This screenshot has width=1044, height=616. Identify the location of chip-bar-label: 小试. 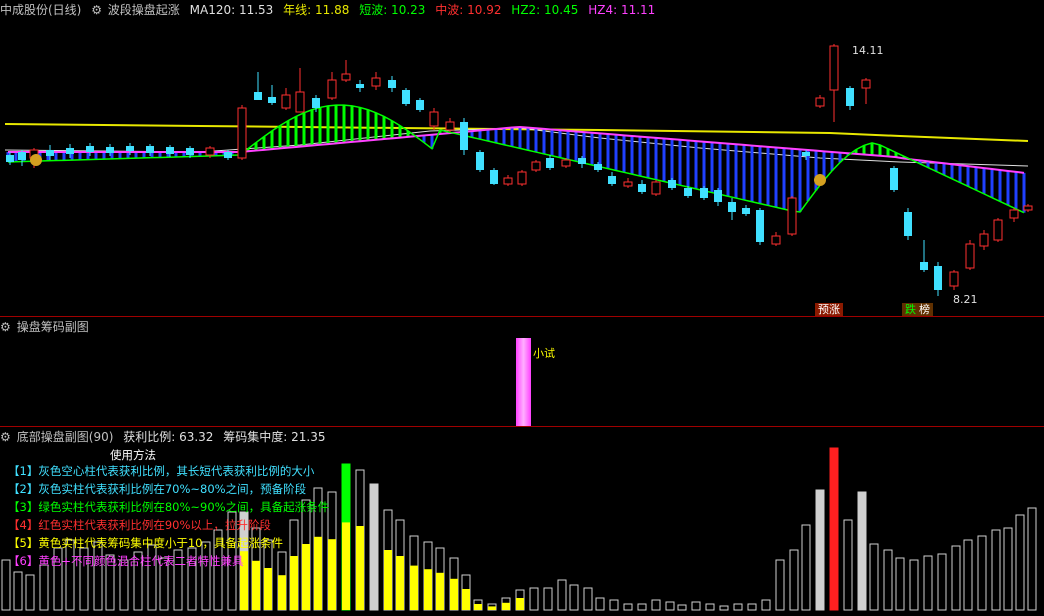
(544, 353).